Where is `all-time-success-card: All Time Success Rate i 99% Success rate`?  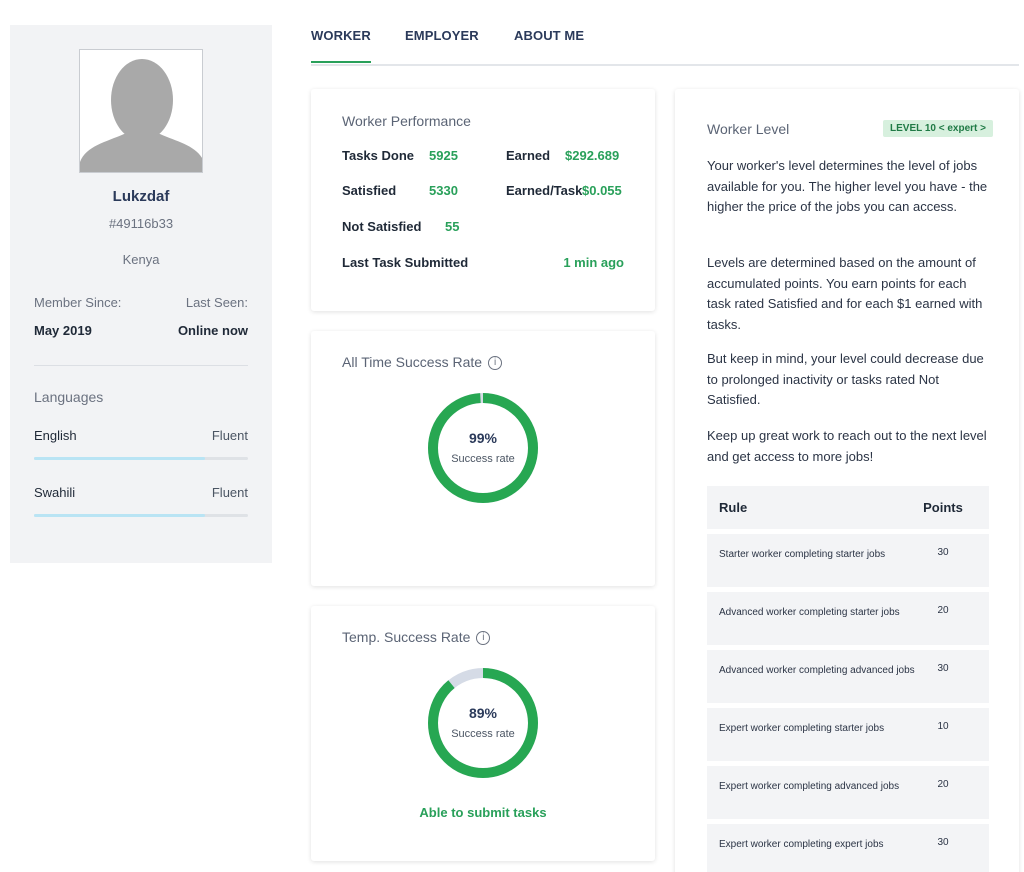 all-time-success-card: All Time Success Rate i 99% Success rate is located at coordinates (483, 458).